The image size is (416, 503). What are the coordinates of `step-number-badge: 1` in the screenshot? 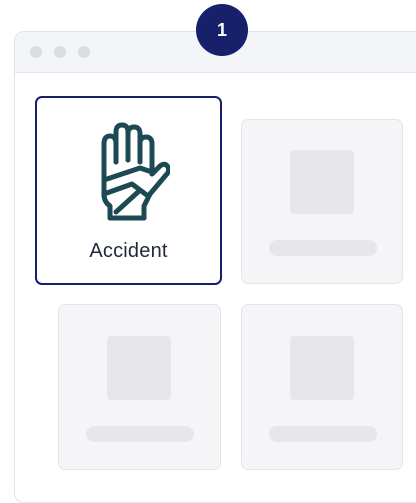 It's located at (222, 30).